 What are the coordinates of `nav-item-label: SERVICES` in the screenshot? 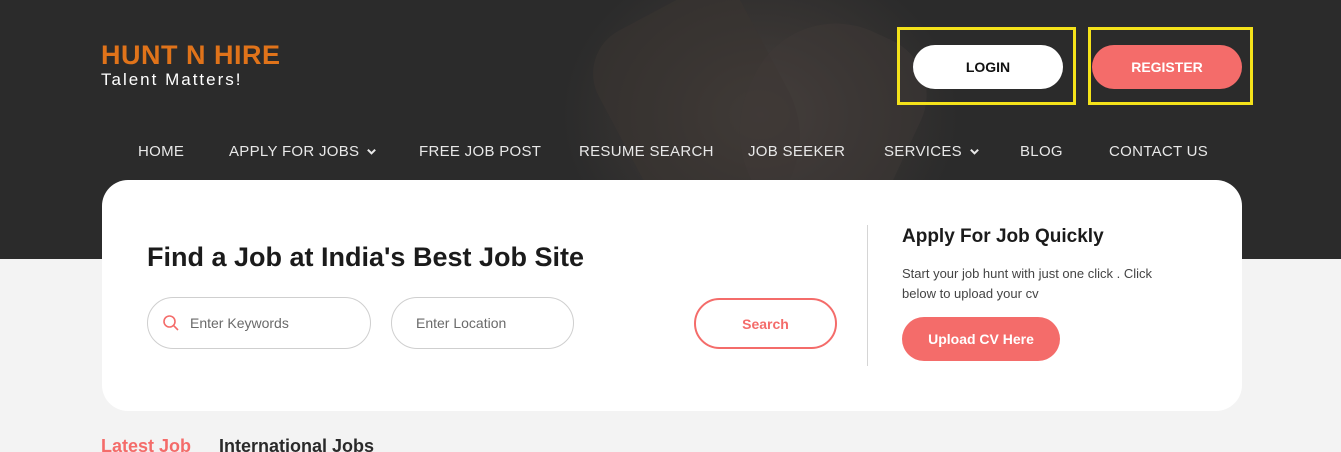 It's located at (923, 151).